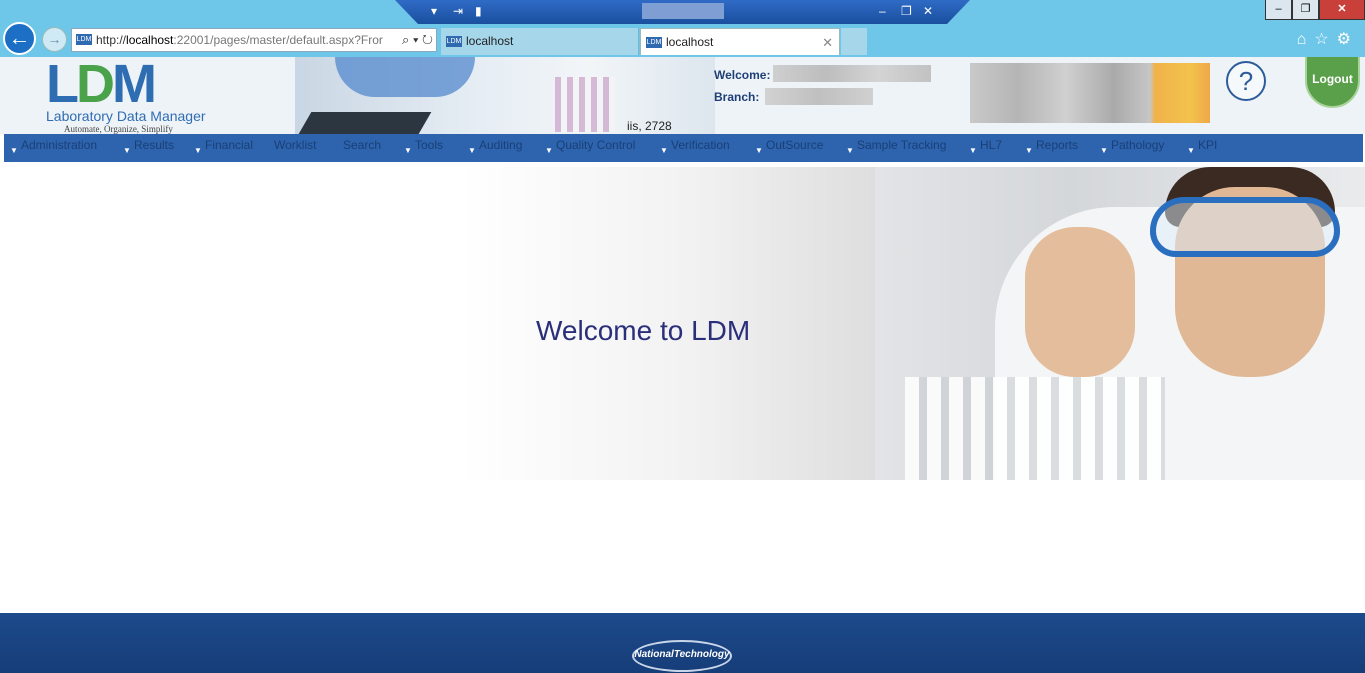 Image resolution: width=1365 pixels, height=673 pixels. What do you see at coordinates (682, 656) in the screenshot?
I see `national-technology-logo: NationalTechnology` at bounding box center [682, 656].